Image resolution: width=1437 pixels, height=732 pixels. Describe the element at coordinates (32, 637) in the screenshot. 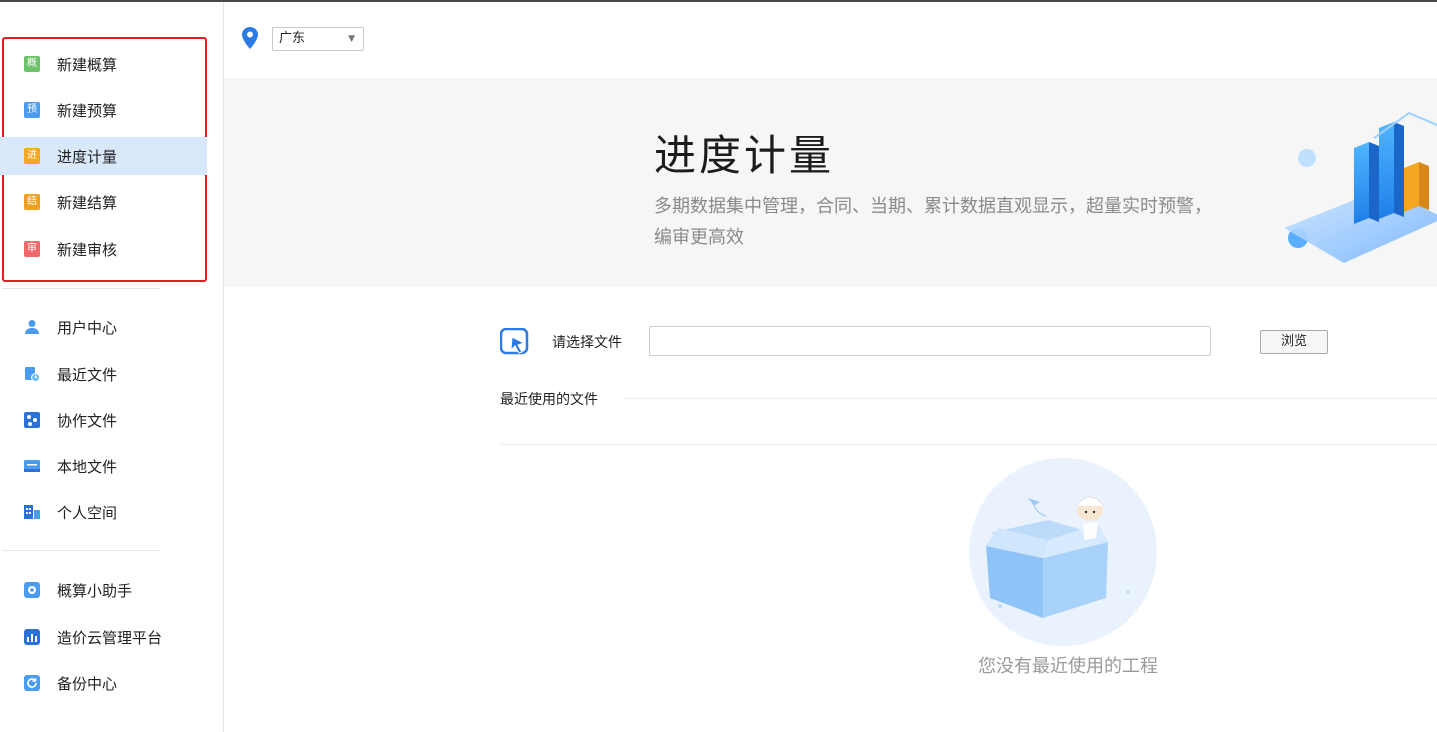

I see `cloud-platform-icon` at that location.